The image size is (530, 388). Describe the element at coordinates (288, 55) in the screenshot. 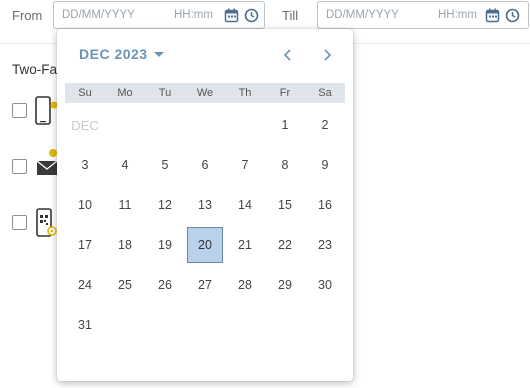

I see `chevron-left-icon` at that location.